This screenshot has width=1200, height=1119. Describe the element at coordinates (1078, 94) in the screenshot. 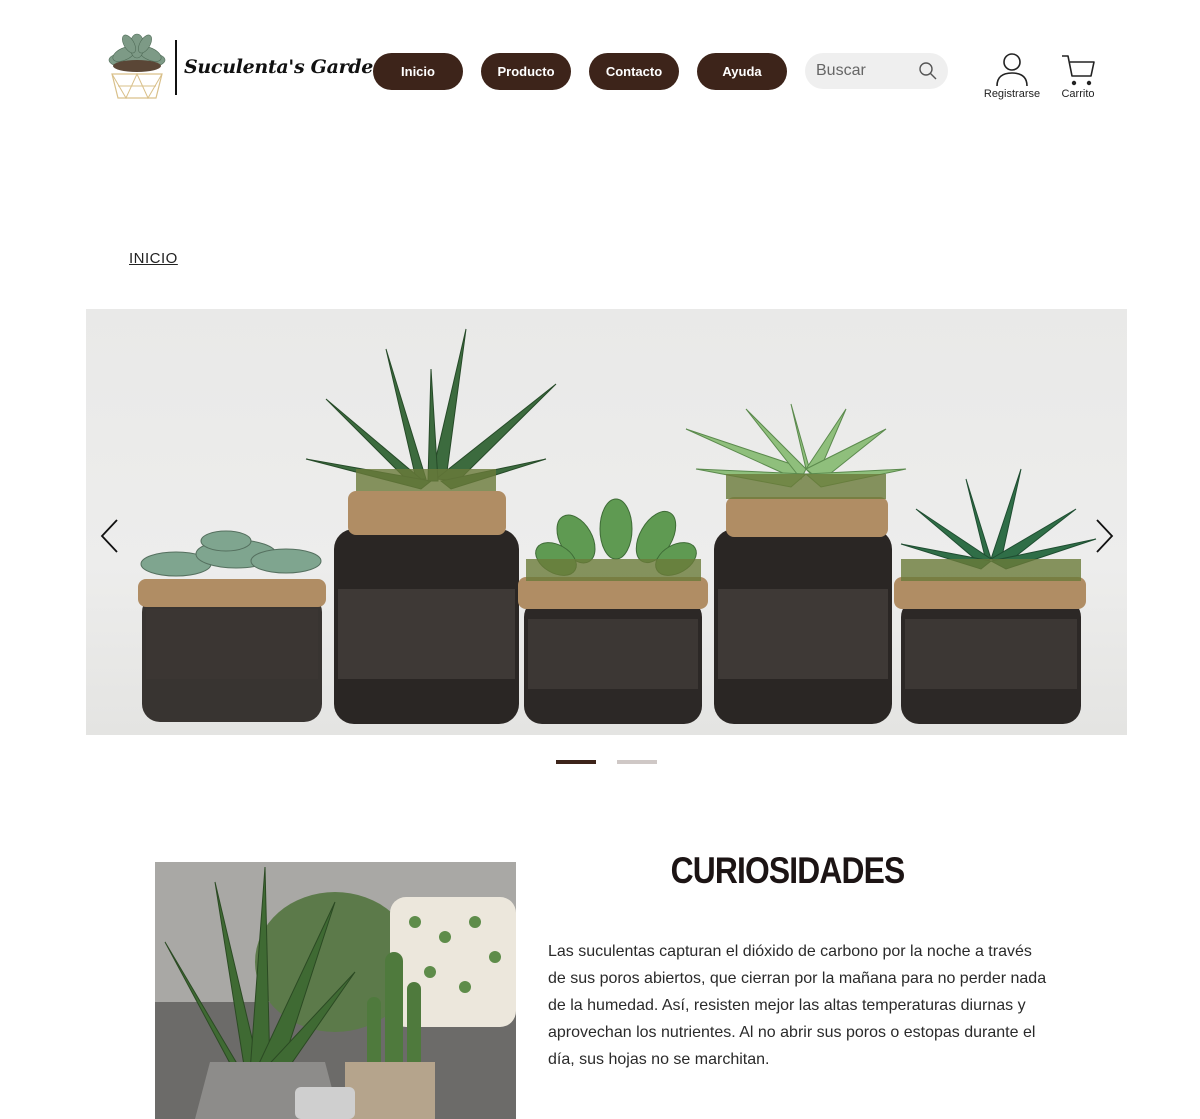

I see `cart-label: Carrito` at that location.